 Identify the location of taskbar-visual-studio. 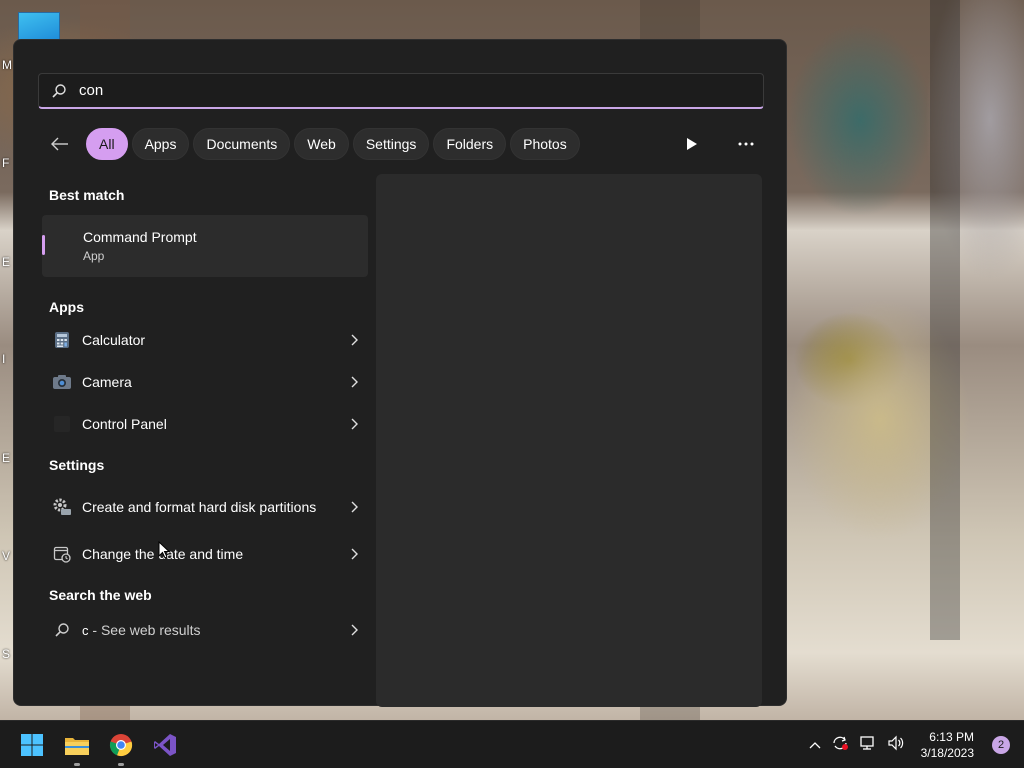
(165, 745).